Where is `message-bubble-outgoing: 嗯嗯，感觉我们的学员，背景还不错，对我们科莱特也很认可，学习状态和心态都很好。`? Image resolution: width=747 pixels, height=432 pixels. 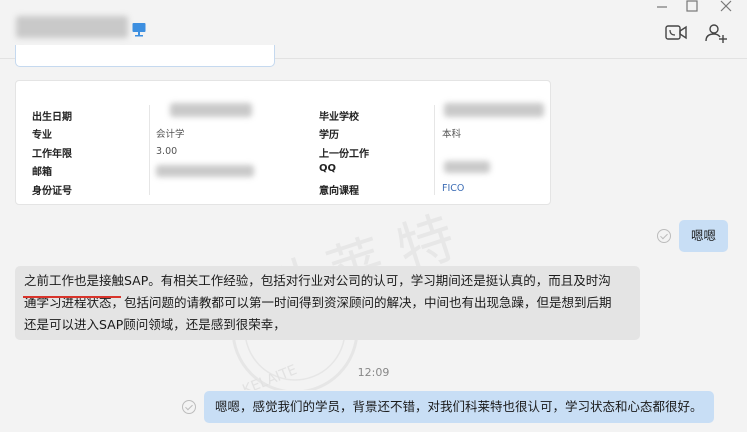 message-bubble-outgoing: 嗯嗯，感觉我们的学员，背景还不错，对我们科莱特也很认可，学习状态和心态都很好。 is located at coordinates (459, 407).